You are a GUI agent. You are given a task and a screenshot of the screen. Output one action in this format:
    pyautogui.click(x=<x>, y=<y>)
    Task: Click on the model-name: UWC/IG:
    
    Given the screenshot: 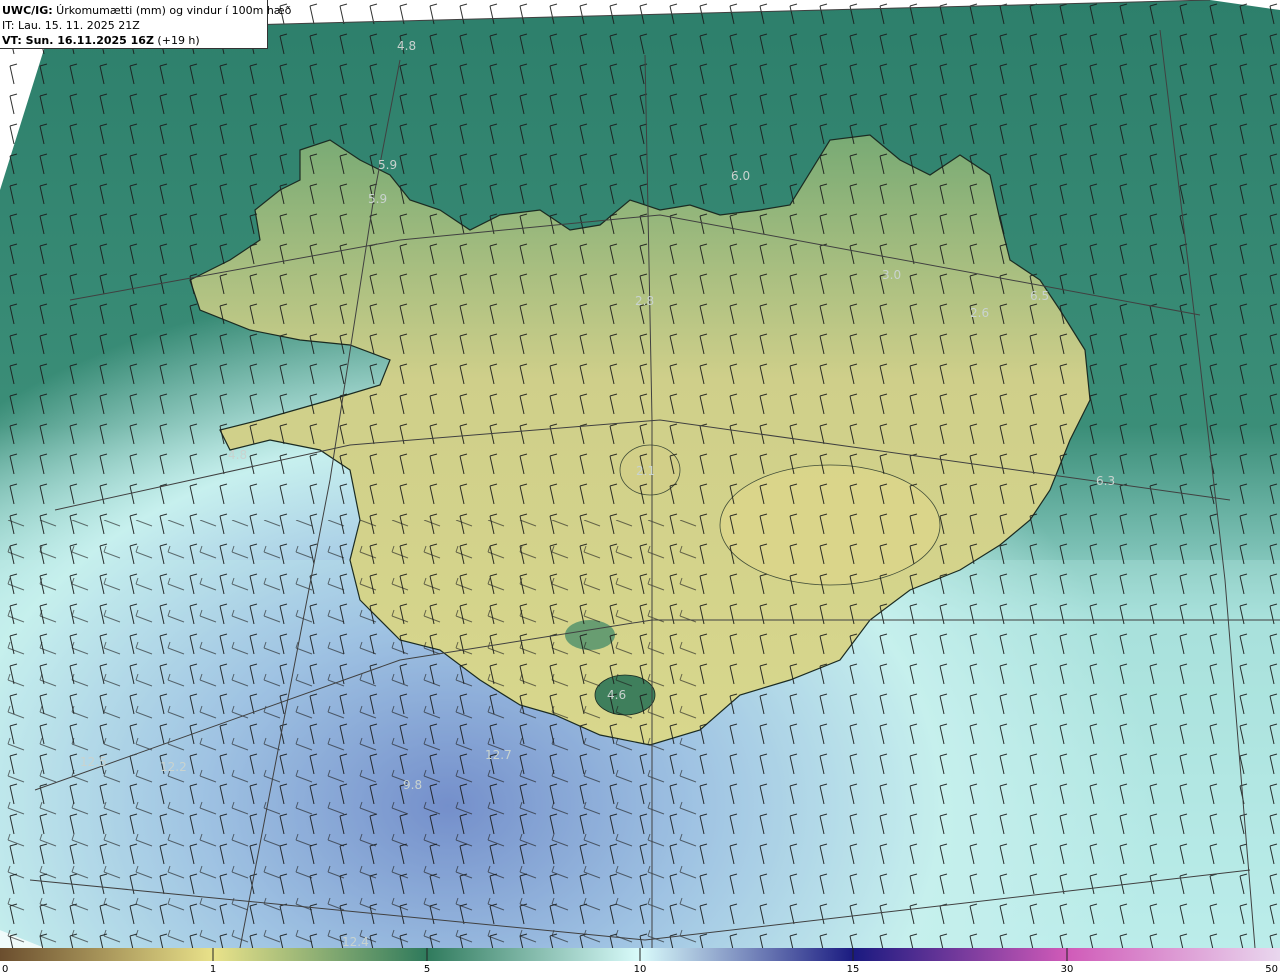 What is the action you would take?
    pyautogui.click(x=27, y=10)
    